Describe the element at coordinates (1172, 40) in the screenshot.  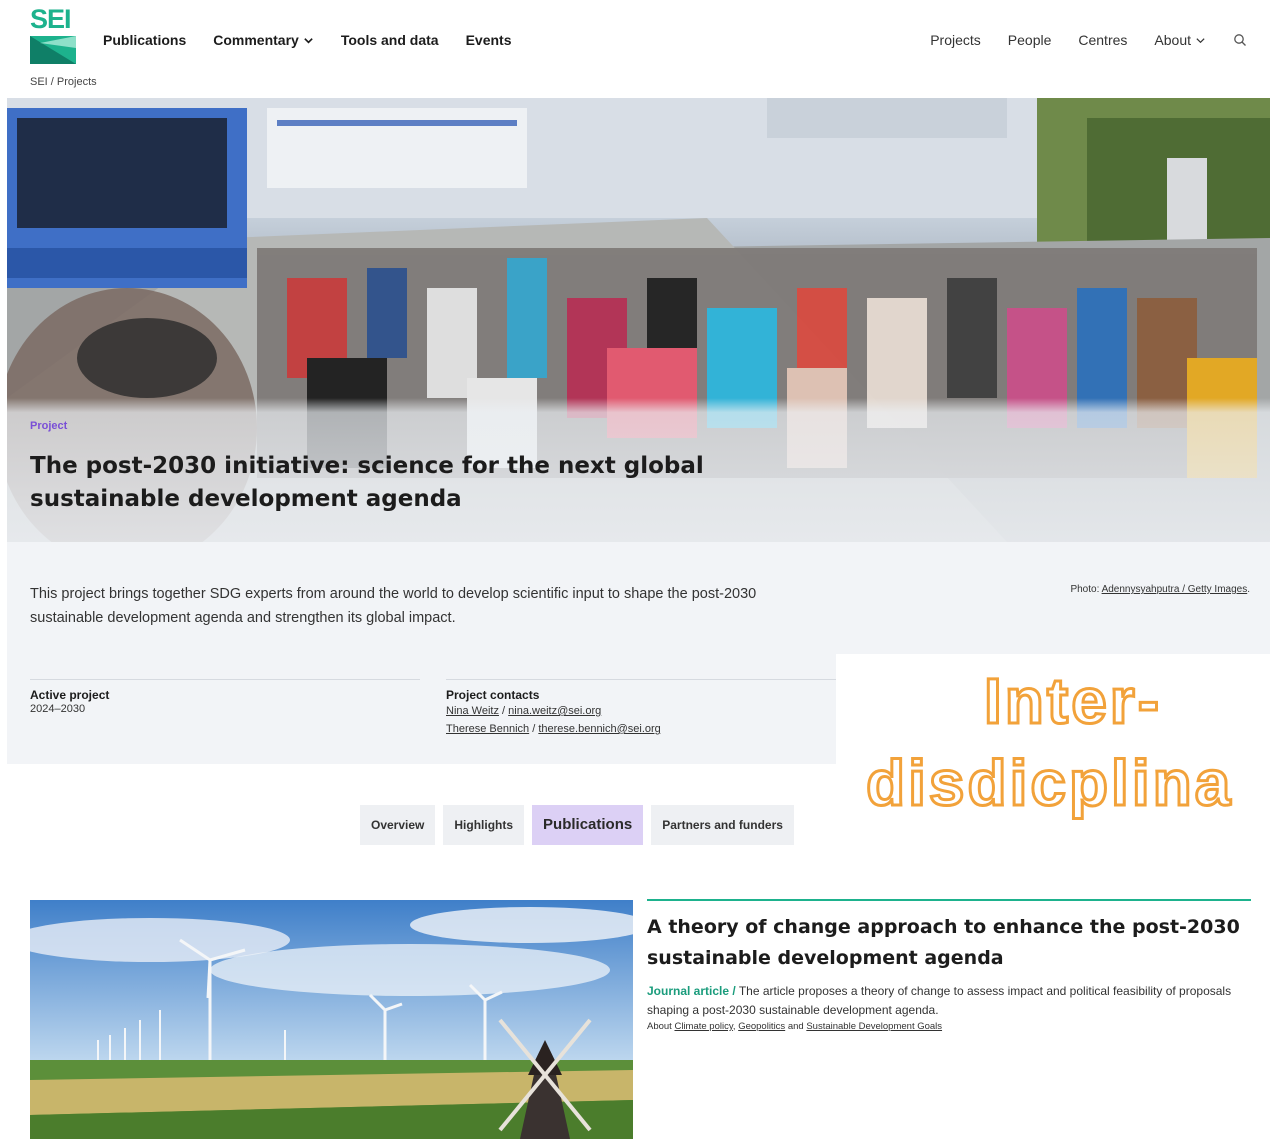
I see `nav-label: About` at that location.